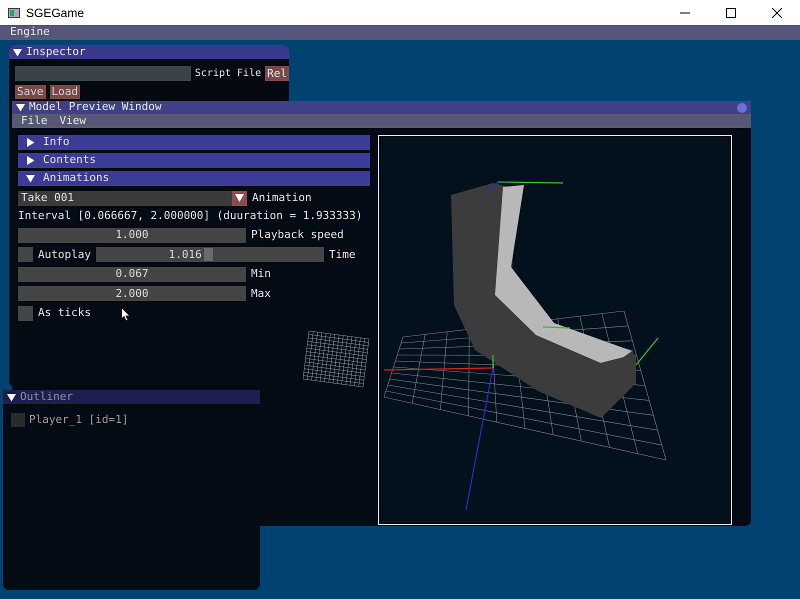  I want to click on checkbox-label: Autoplay, so click(64, 254).